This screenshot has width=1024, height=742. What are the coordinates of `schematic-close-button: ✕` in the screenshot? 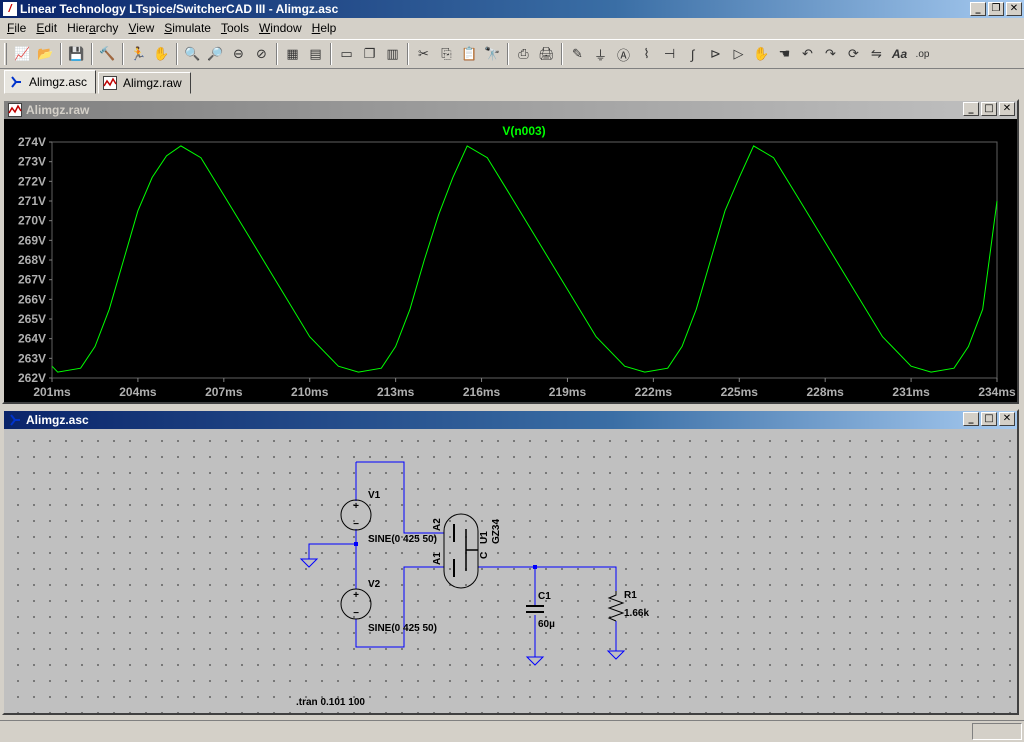 It's located at (1007, 419).